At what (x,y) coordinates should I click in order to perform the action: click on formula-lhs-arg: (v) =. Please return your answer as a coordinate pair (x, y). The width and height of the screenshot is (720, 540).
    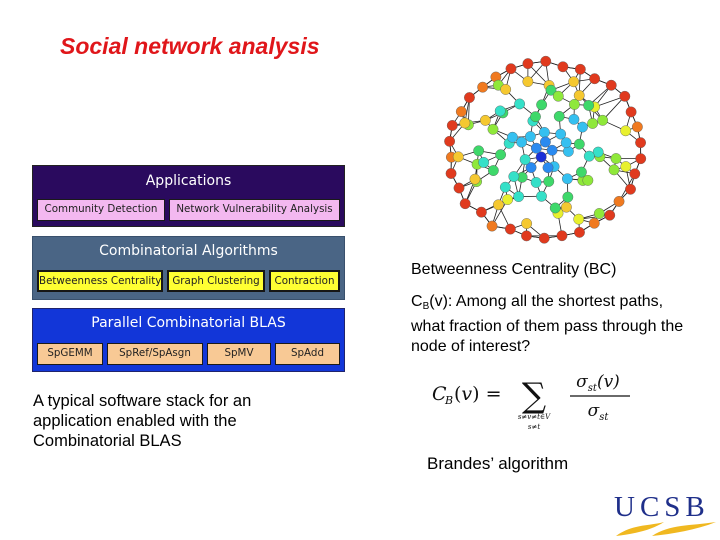
    Looking at the image, I should click on (478, 394).